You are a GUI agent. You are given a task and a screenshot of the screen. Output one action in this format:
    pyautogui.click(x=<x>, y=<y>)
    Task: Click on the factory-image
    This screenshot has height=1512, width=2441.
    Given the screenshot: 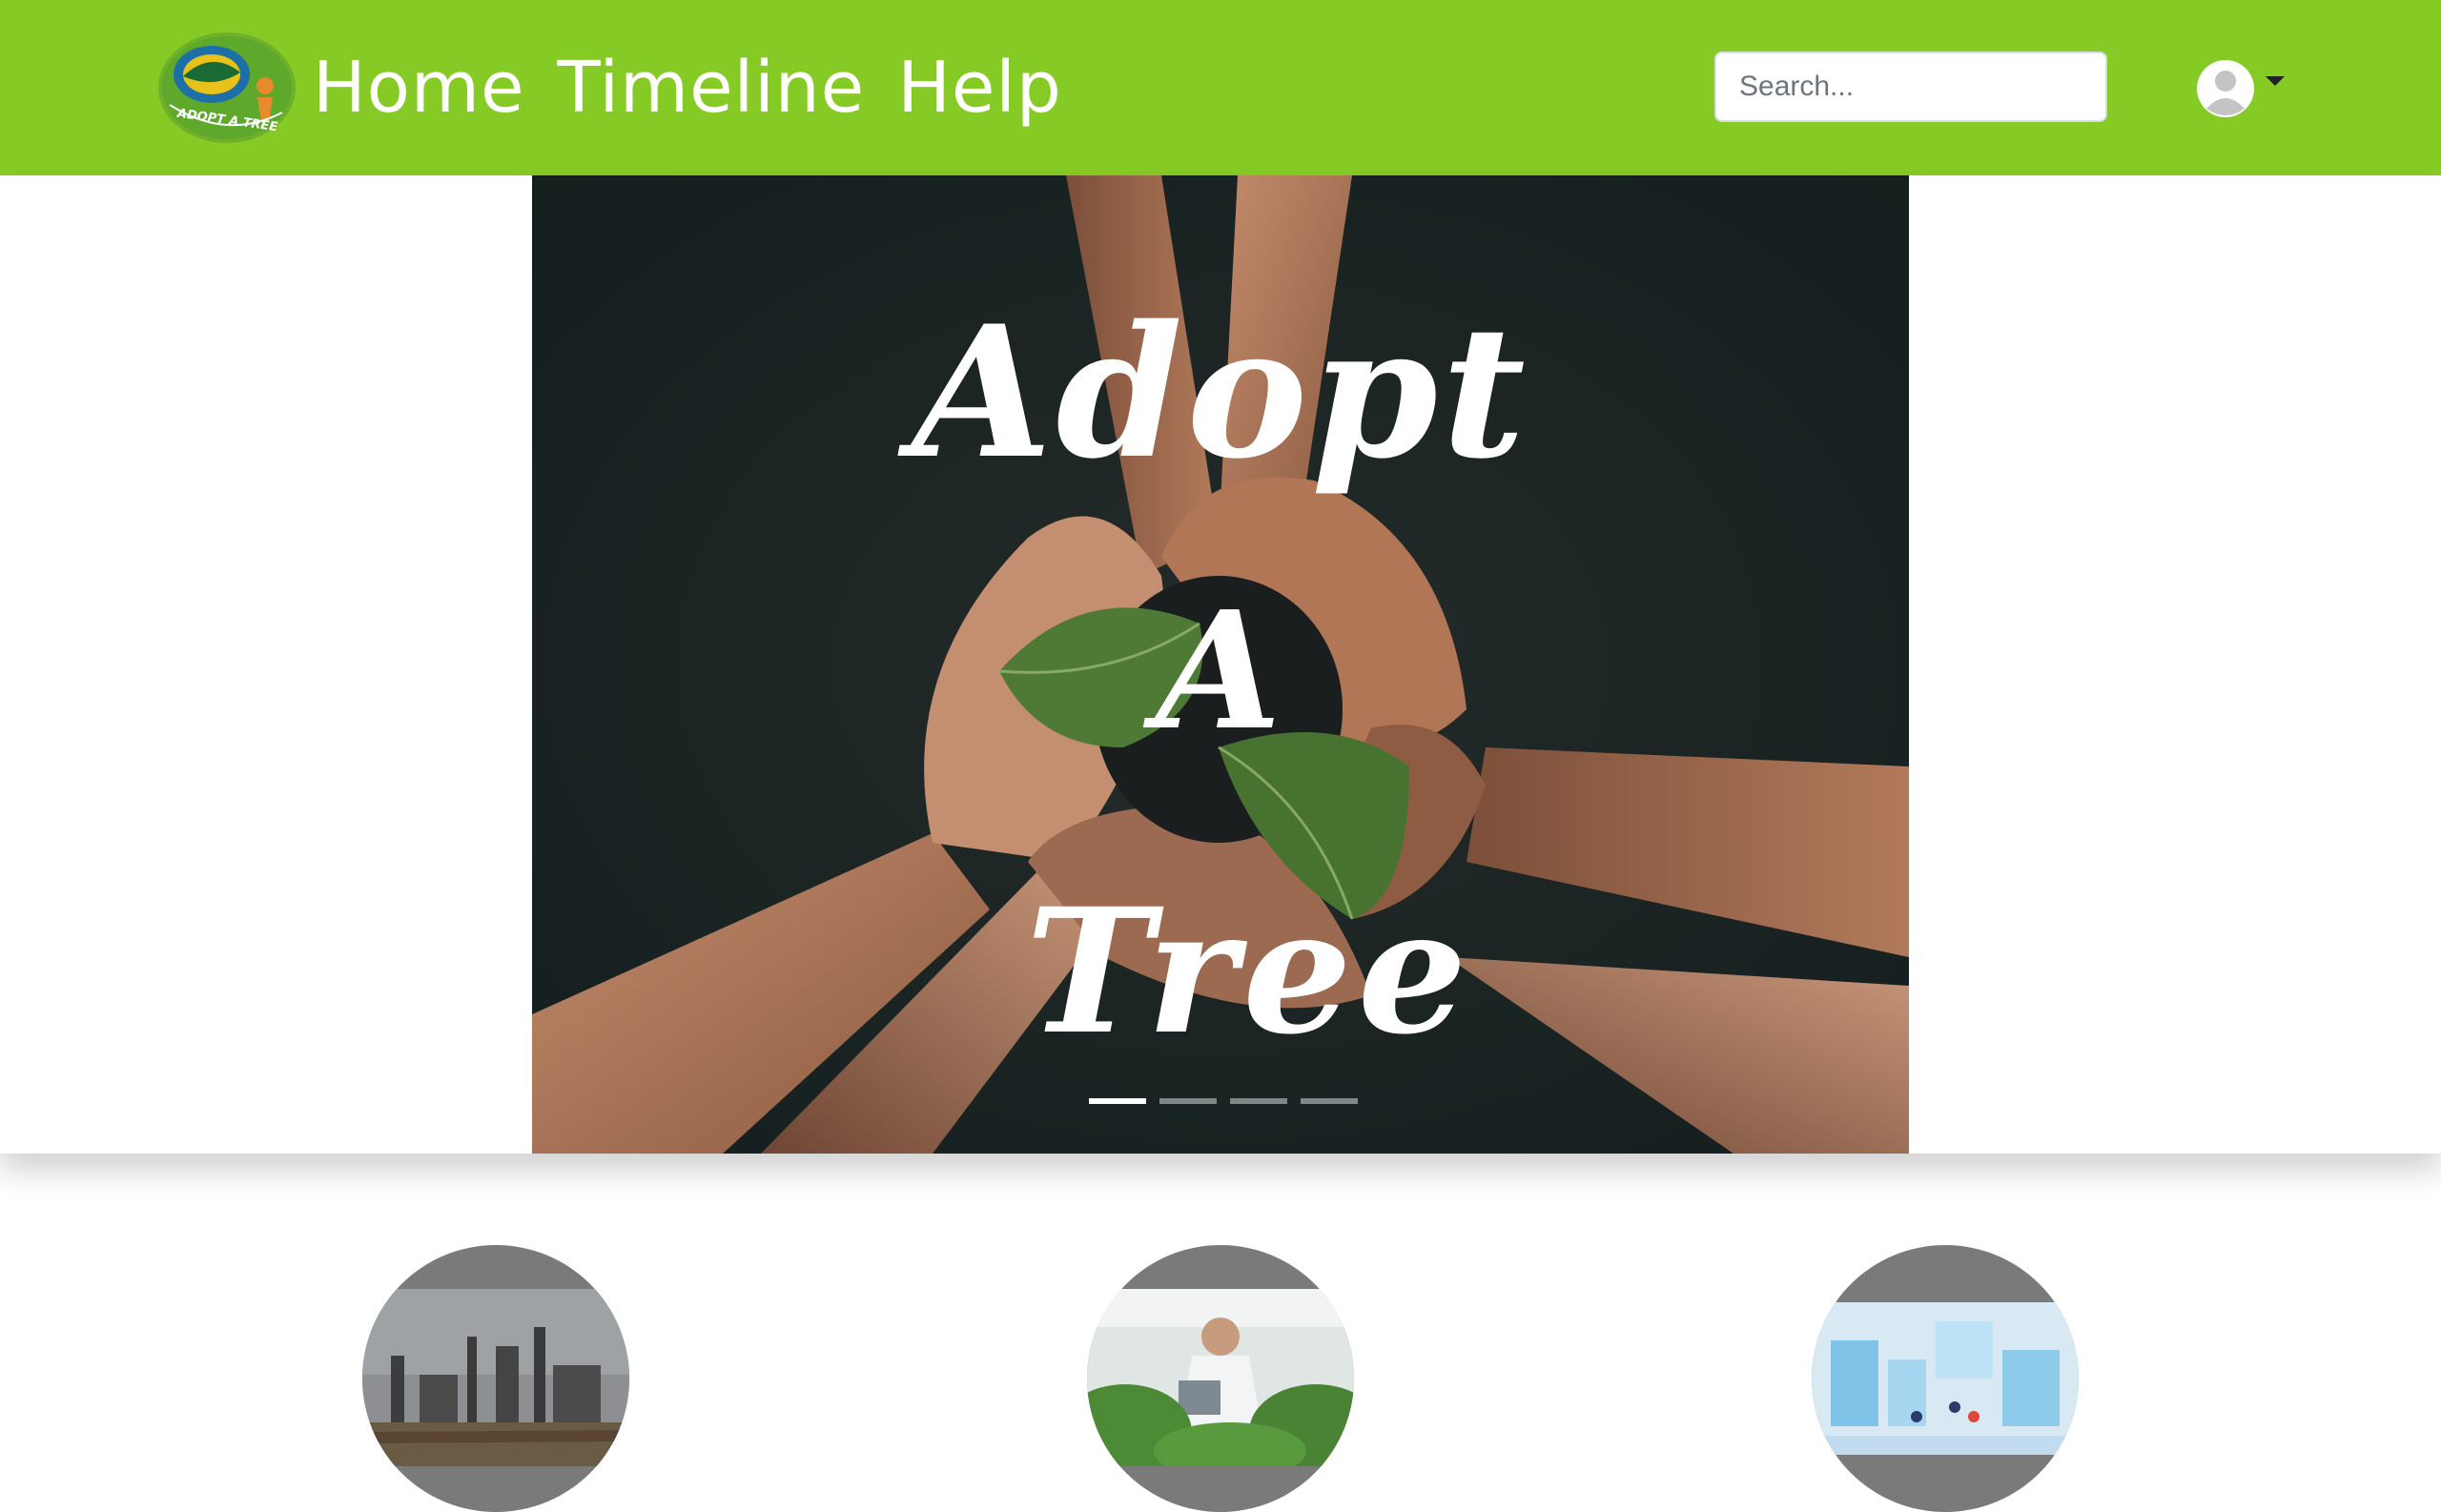 What is the action you would take?
    pyautogui.click(x=495, y=1377)
    